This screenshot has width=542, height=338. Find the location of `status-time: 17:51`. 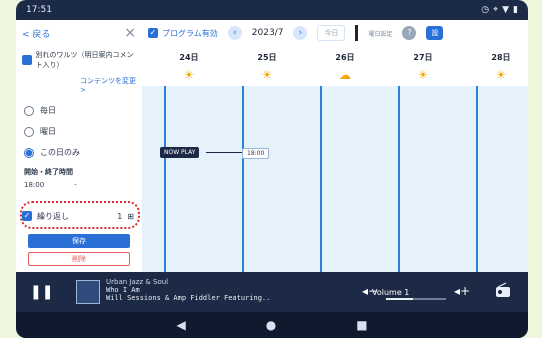

status-time: 17:51 is located at coordinates (39, 10).